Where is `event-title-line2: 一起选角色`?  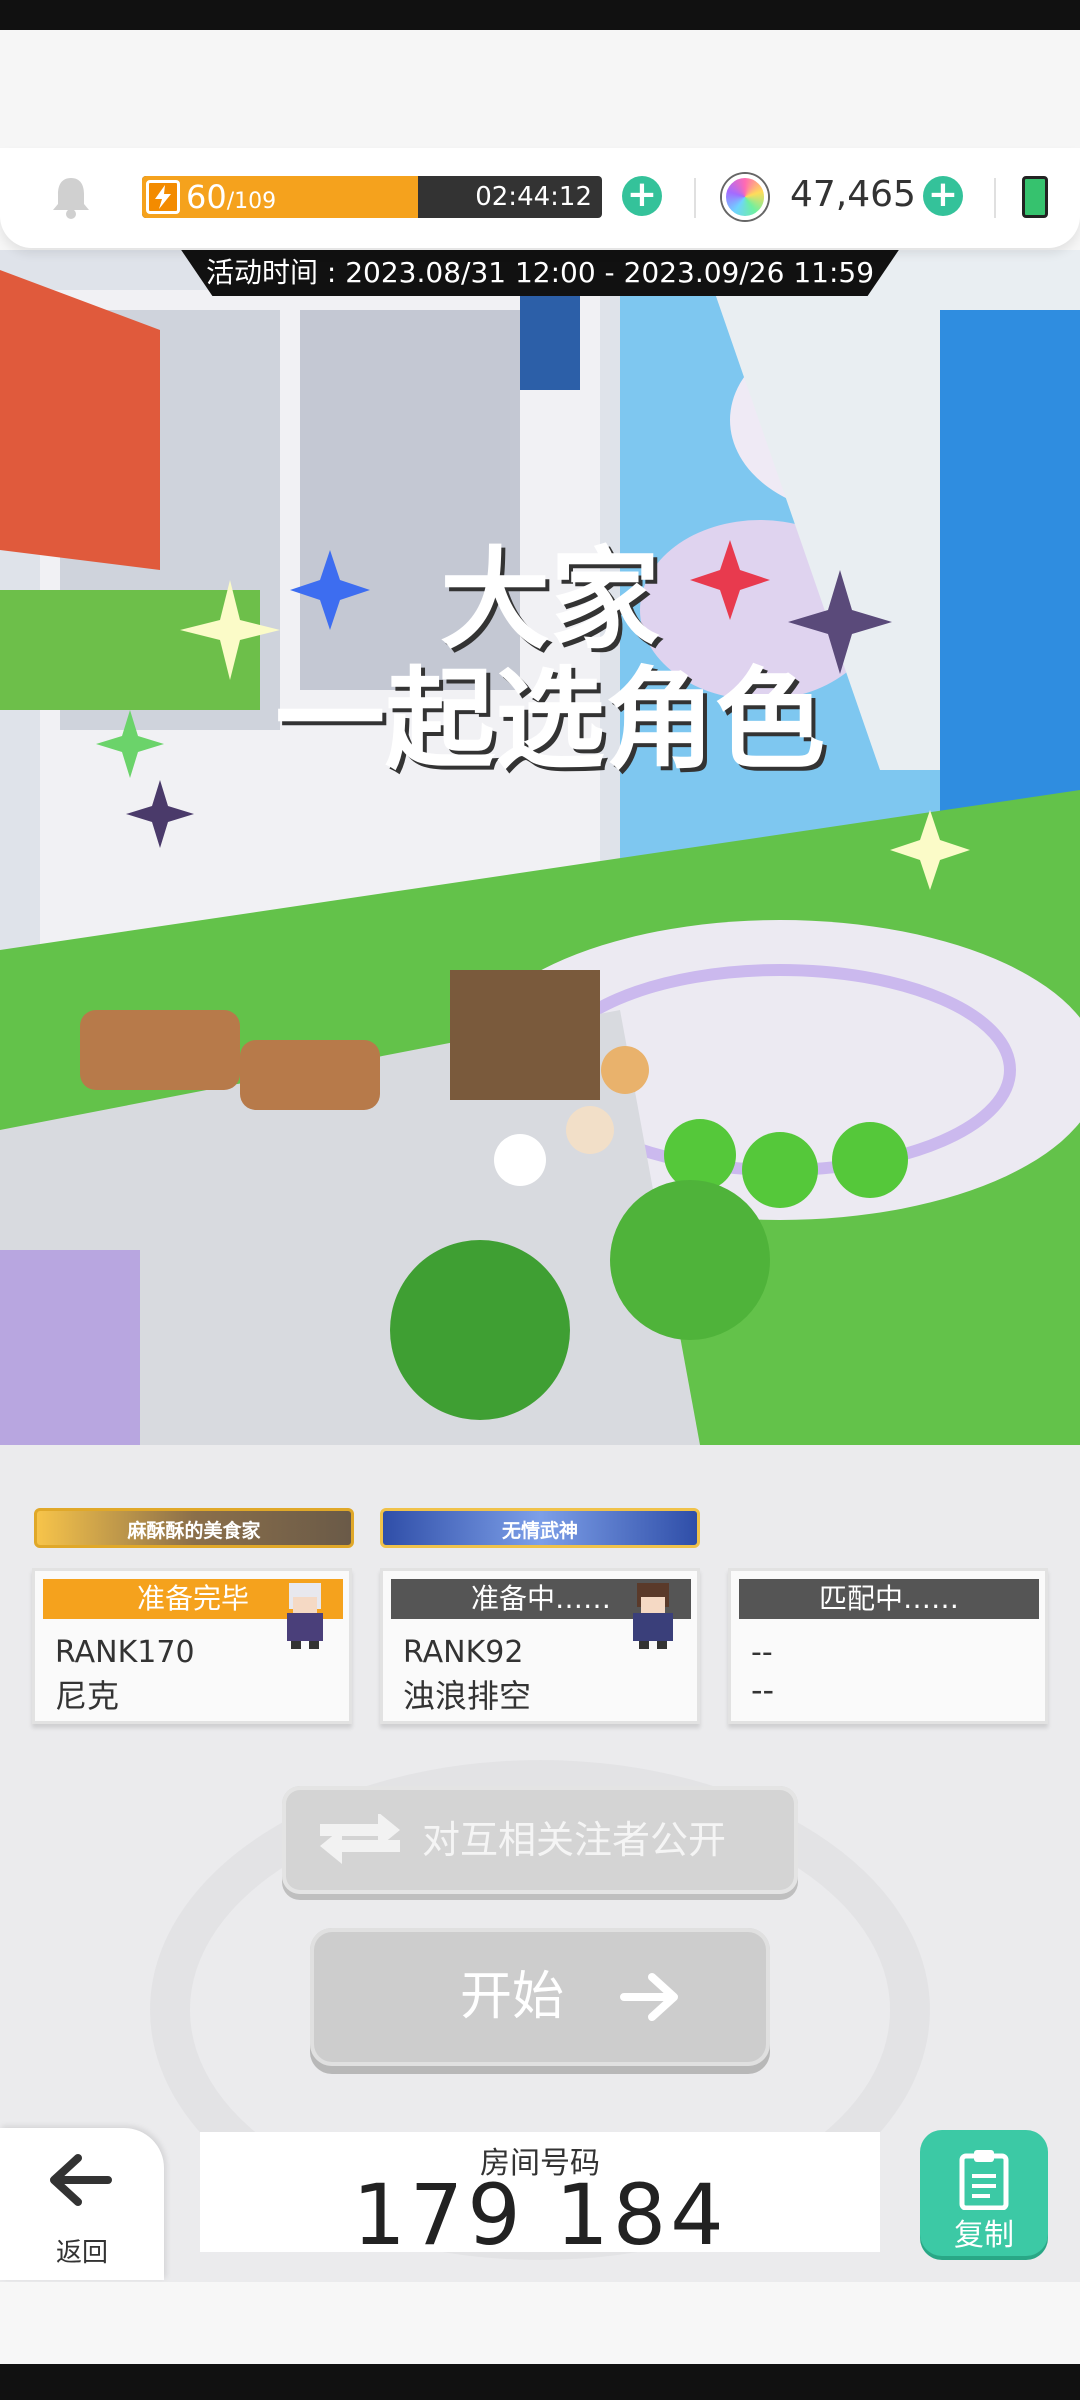
event-title-line2: 一起选角色 is located at coordinates (550, 720).